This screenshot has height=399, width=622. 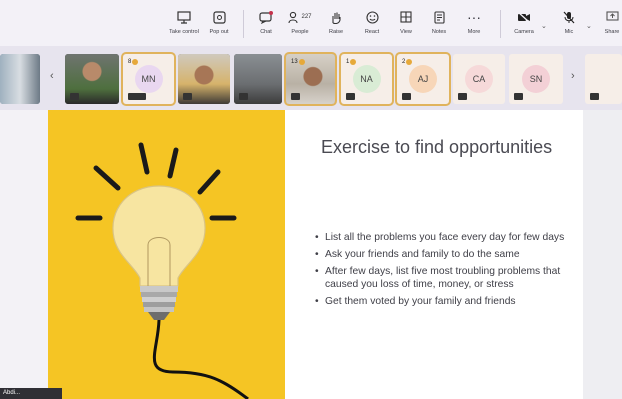 What do you see at coordinates (569, 17) in the screenshot?
I see `mic-off-icon` at bounding box center [569, 17].